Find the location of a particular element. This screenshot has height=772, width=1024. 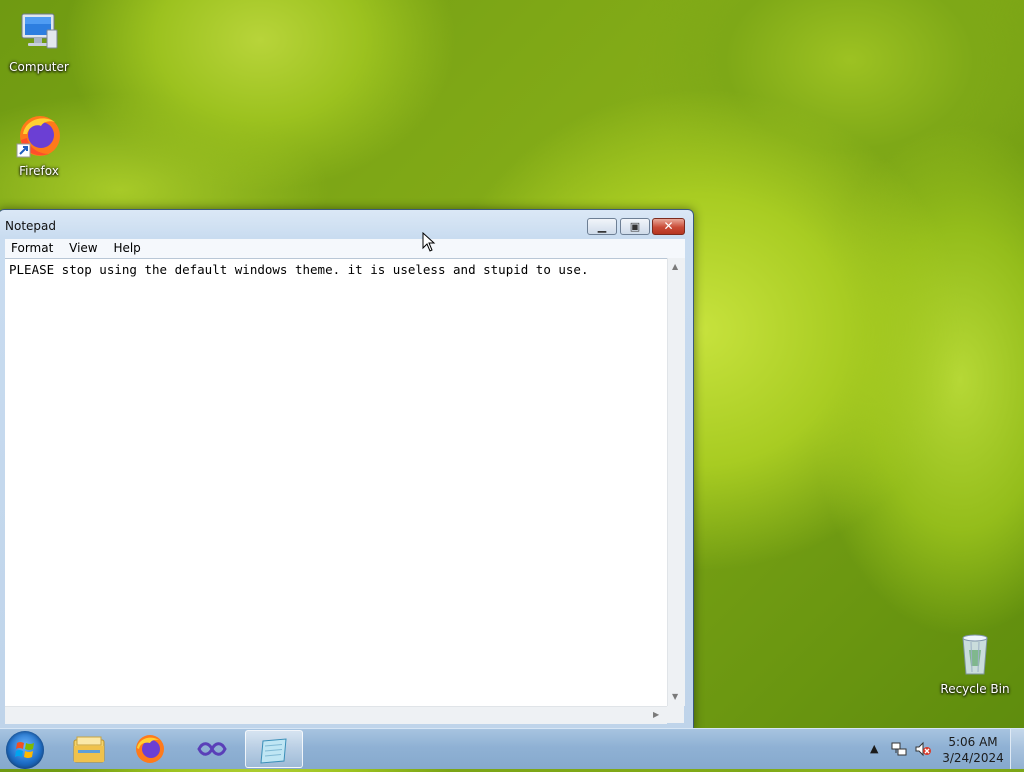

notepad-icon is located at coordinates (273, 751).